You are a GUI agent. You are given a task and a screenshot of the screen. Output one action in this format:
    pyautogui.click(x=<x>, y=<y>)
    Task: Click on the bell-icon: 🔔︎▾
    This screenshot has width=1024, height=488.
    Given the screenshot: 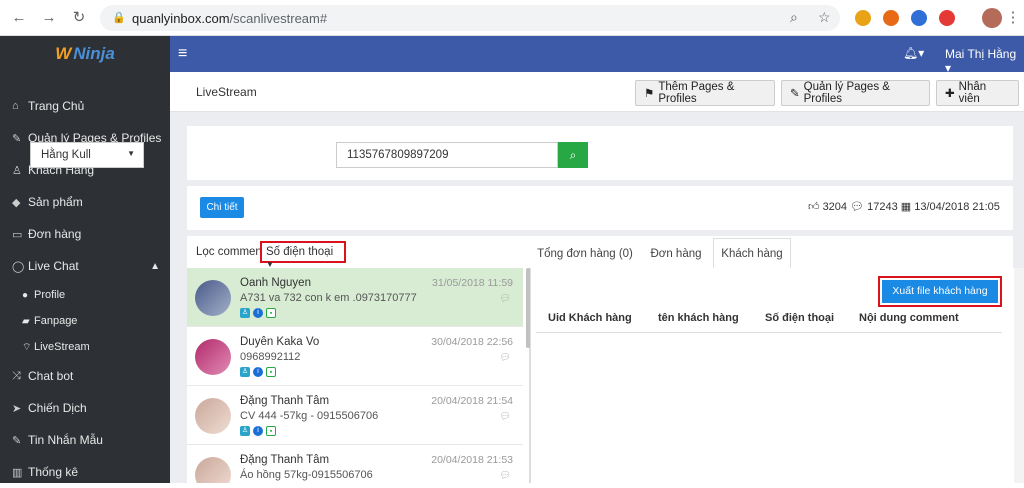 What is the action you would take?
    pyautogui.click(x=913, y=53)
    